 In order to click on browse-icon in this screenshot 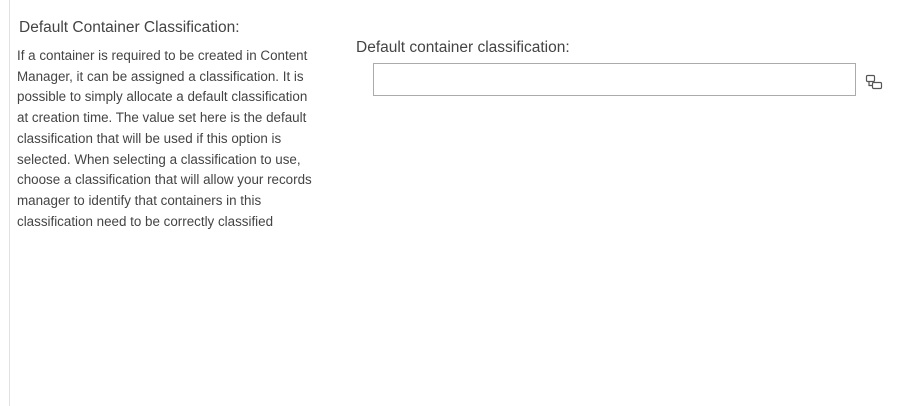, I will do `click(874, 81)`.